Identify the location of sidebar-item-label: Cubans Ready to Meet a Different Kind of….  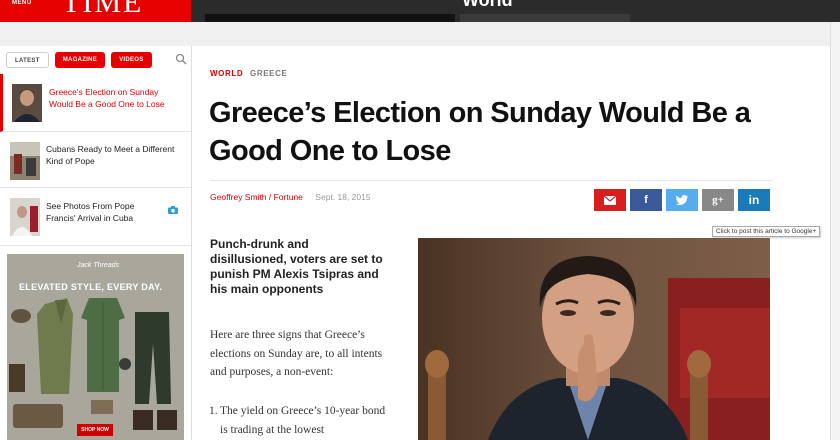
(111, 155).